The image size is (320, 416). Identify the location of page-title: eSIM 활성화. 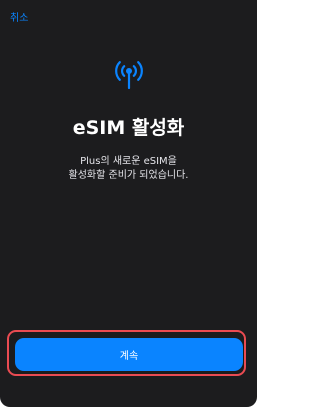
(128, 128).